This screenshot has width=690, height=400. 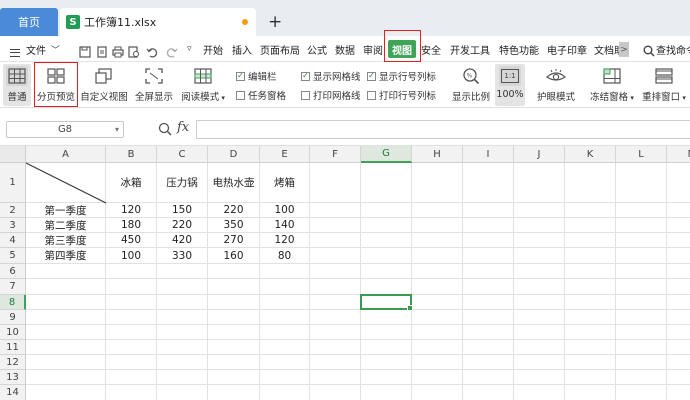 I want to click on cell-i12, so click(x=488, y=362).